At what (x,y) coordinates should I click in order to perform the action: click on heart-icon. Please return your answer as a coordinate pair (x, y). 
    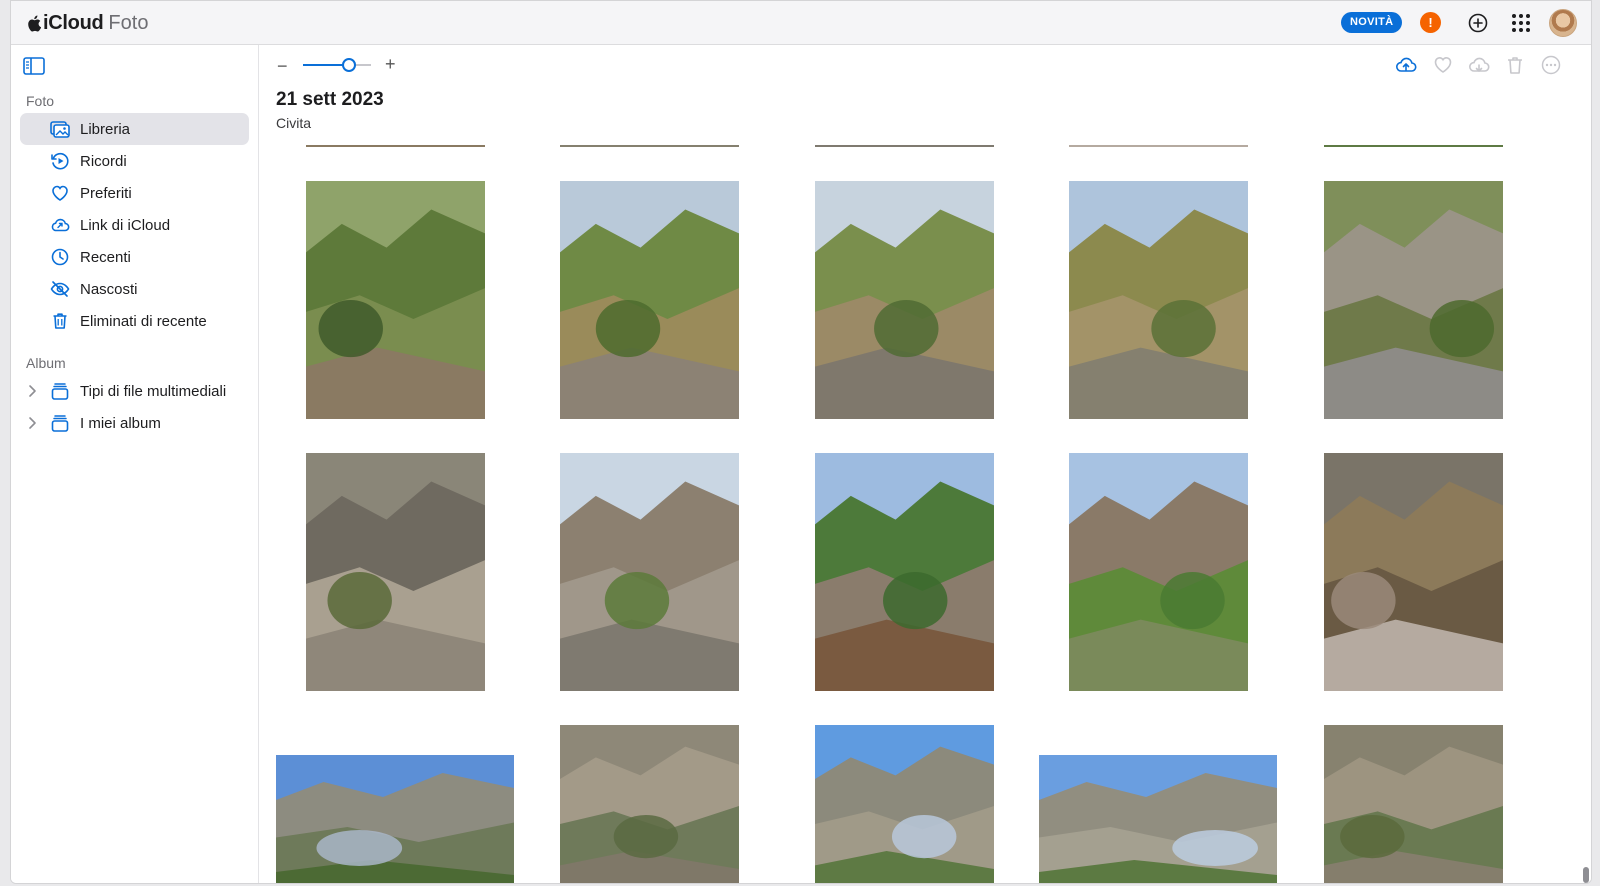
    Looking at the image, I should click on (60, 193).